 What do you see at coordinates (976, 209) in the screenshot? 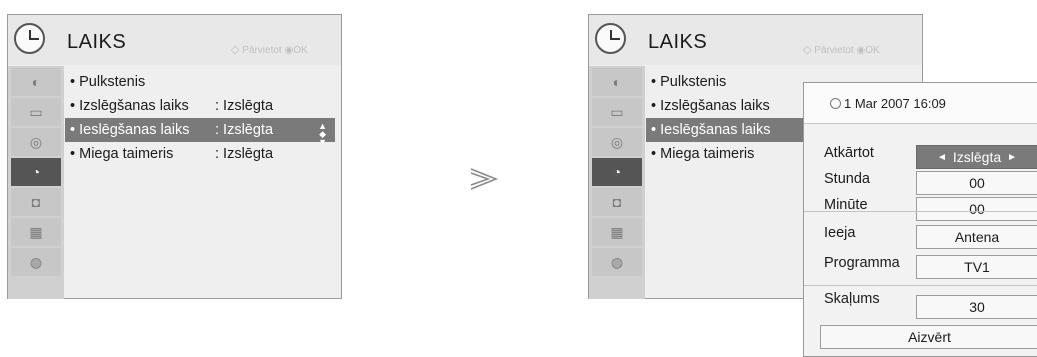
I see `minute-field: 00` at bounding box center [976, 209].